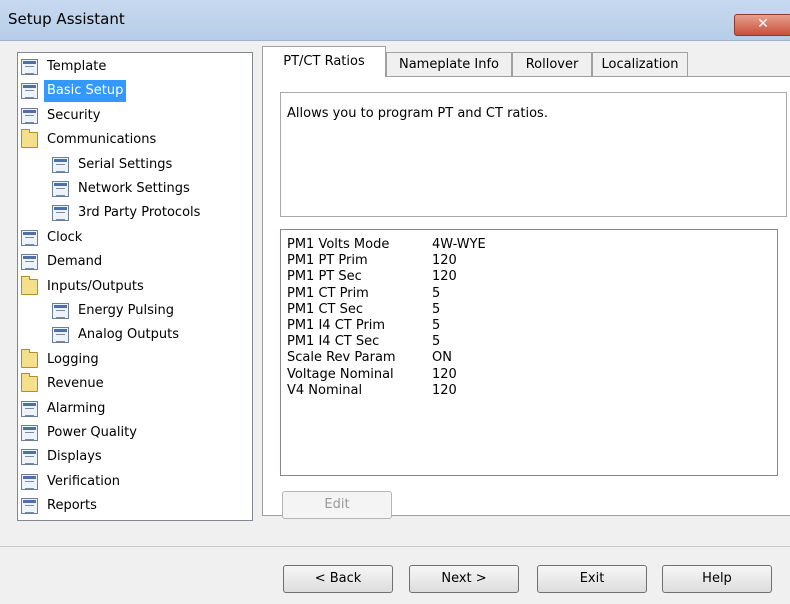 The width and height of the screenshot is (790, 604). What do you see at coordinates (65, 237) in the screenshot?
I see `tree-item-label: Clock` at bounding box center [65, 237].